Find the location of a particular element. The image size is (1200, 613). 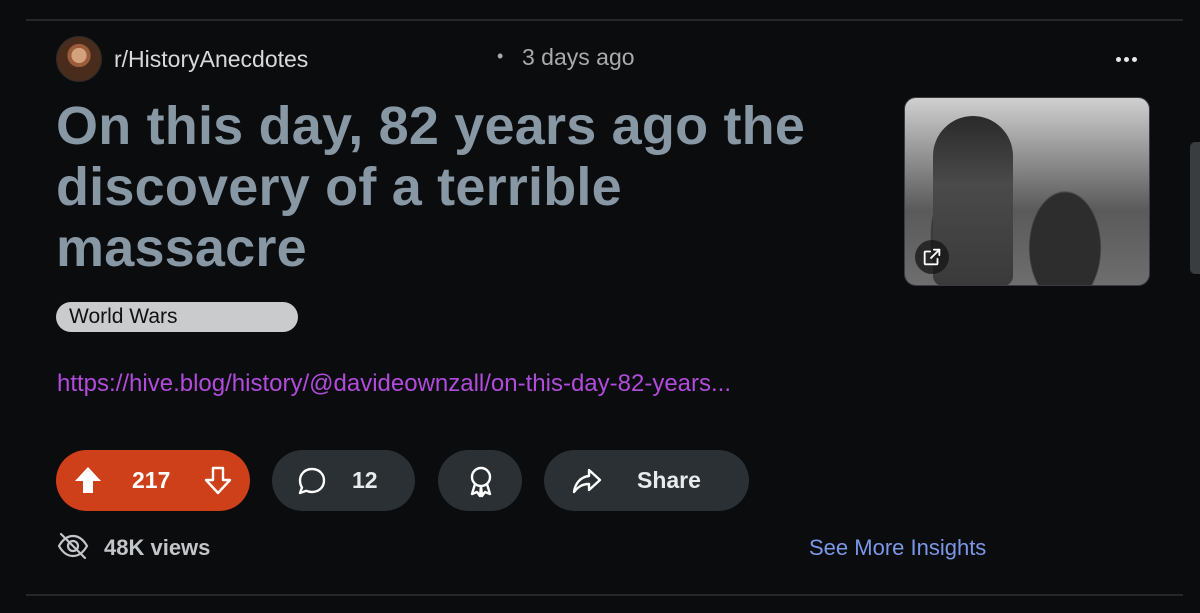

external-link-icon is located at coordinates (932, 257).